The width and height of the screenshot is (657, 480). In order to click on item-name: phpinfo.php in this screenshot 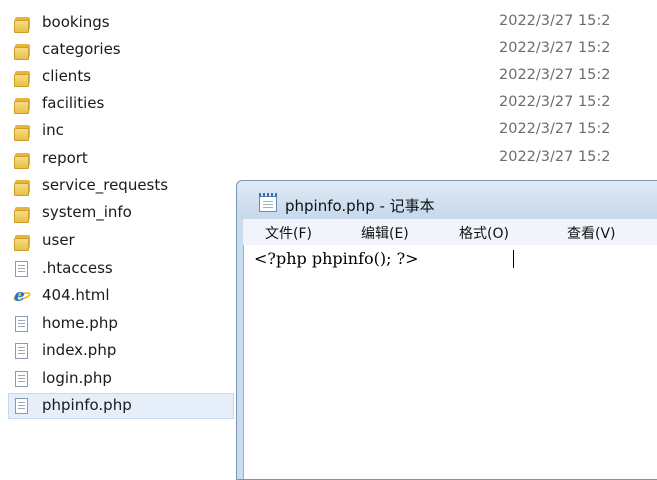, I will do `click(87, 405)`.